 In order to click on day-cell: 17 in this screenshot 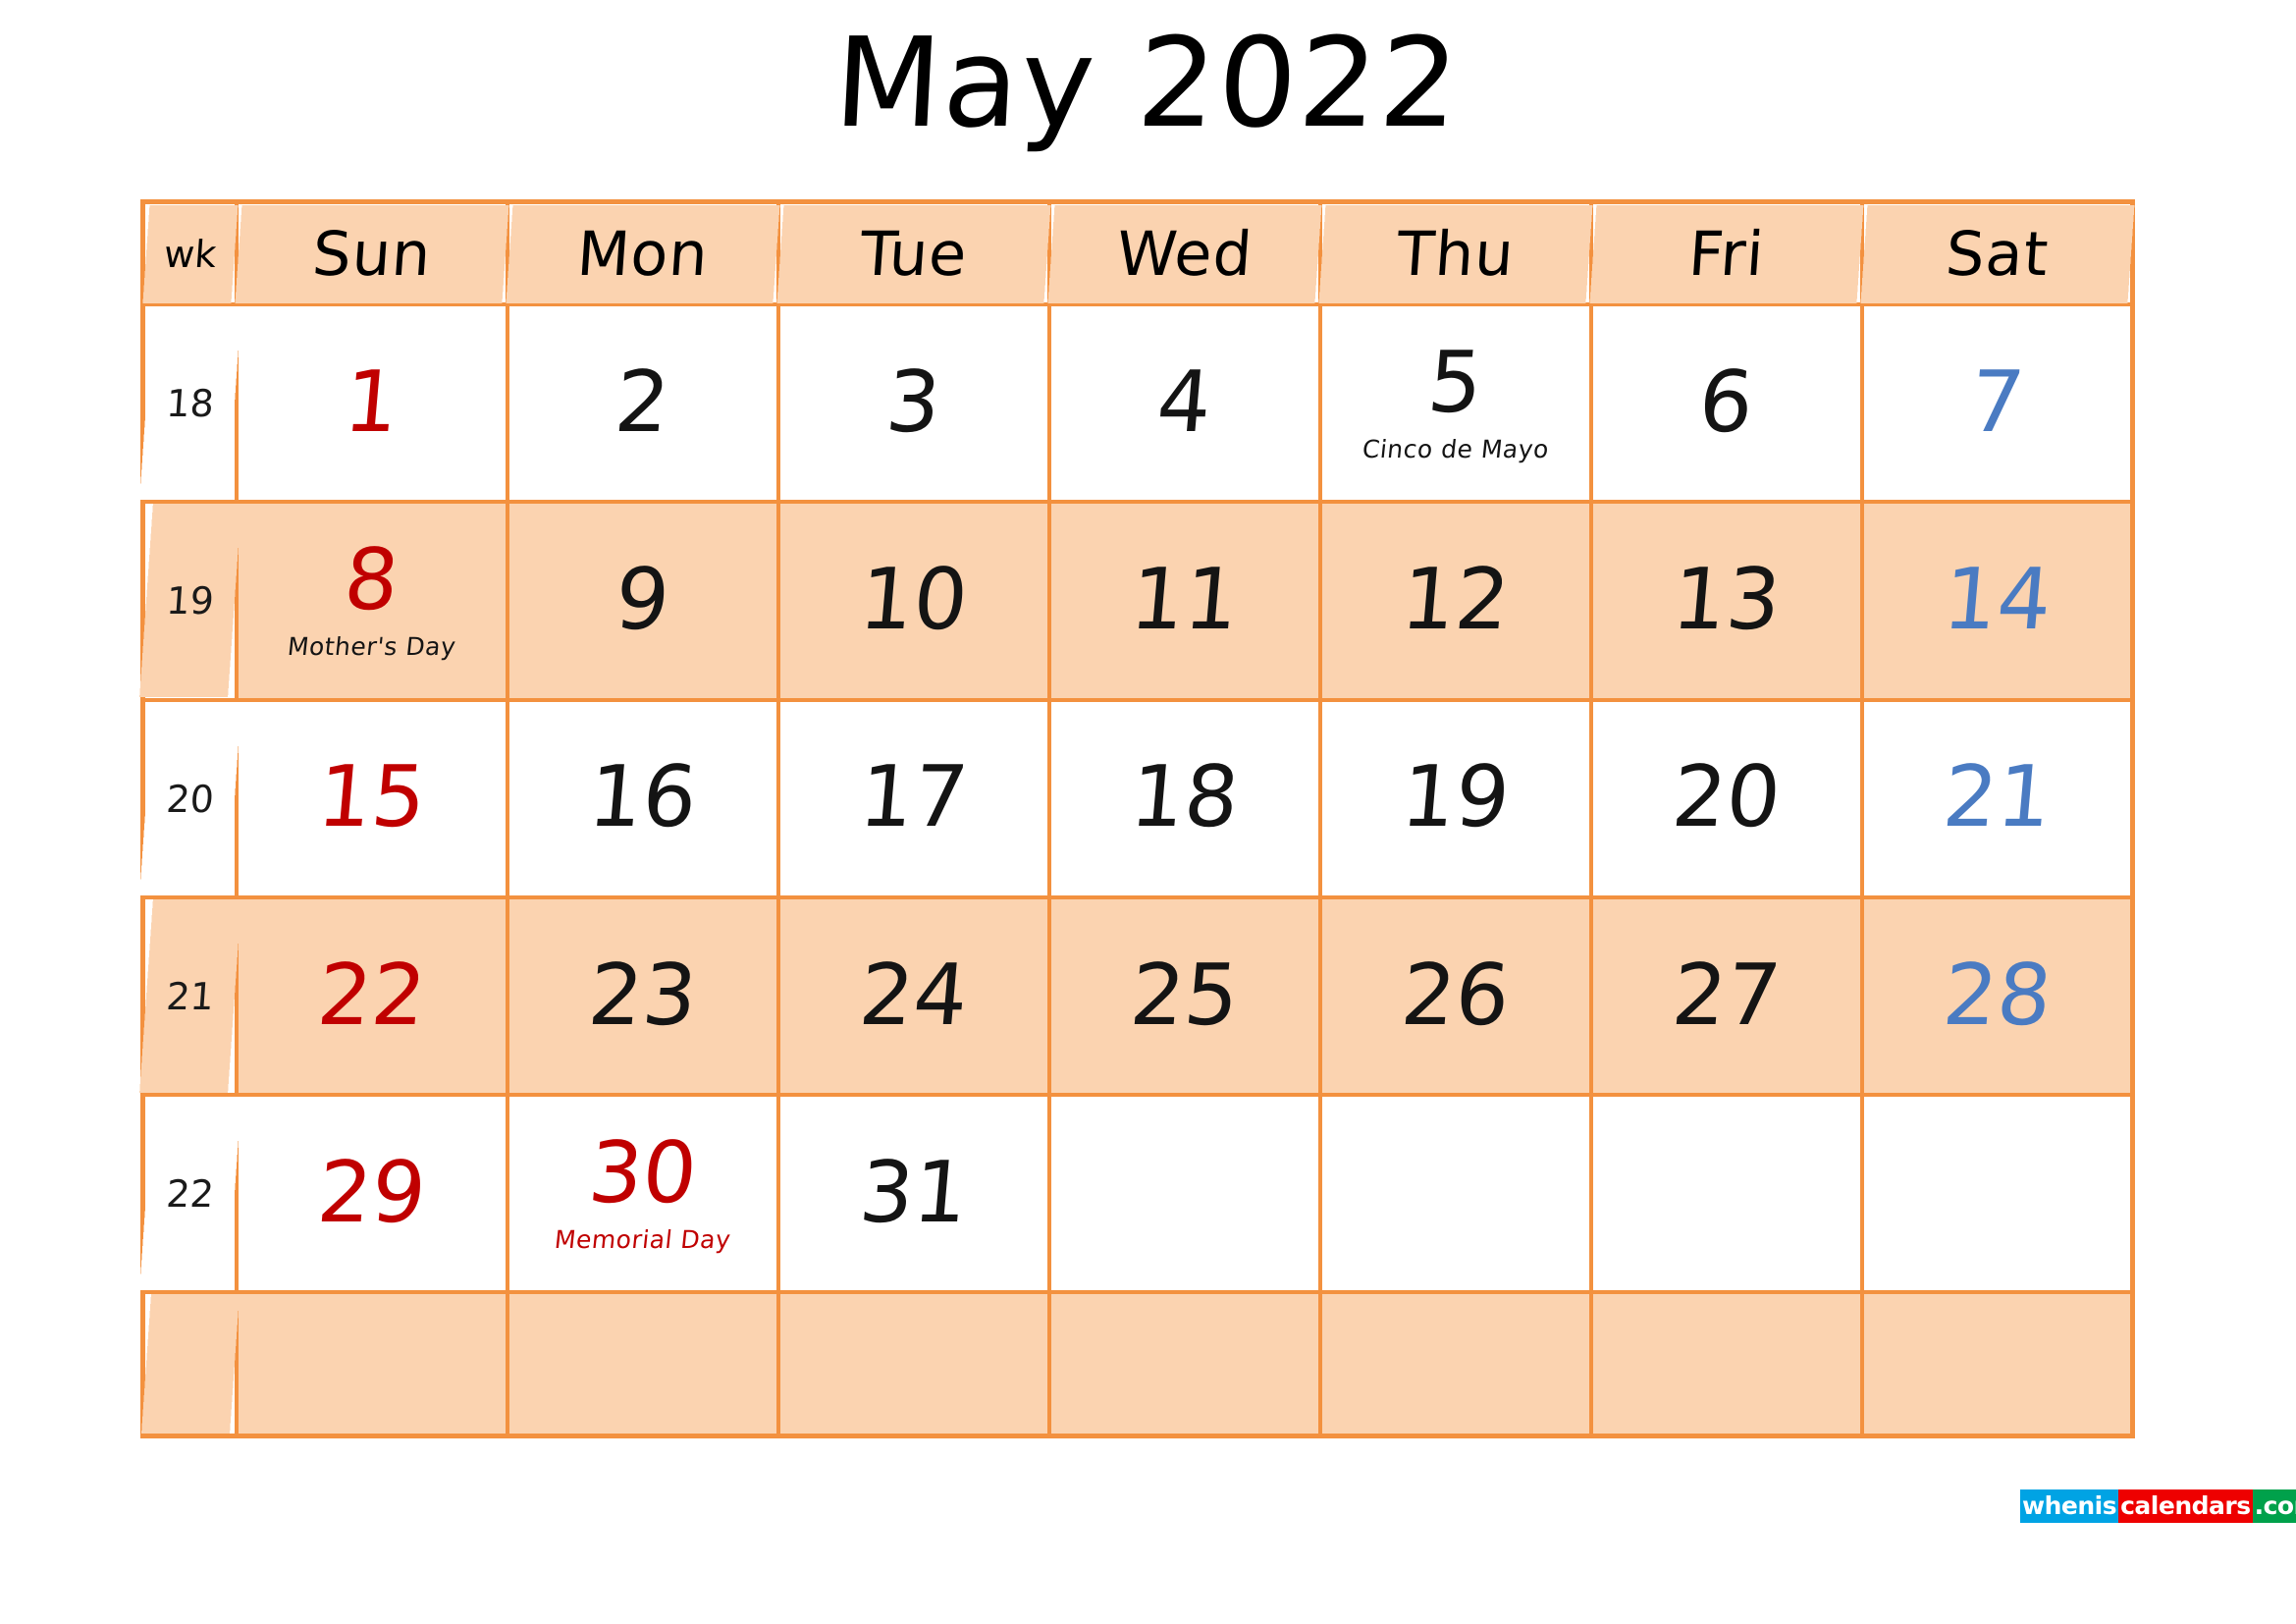, I will do `click(913, 798)`.